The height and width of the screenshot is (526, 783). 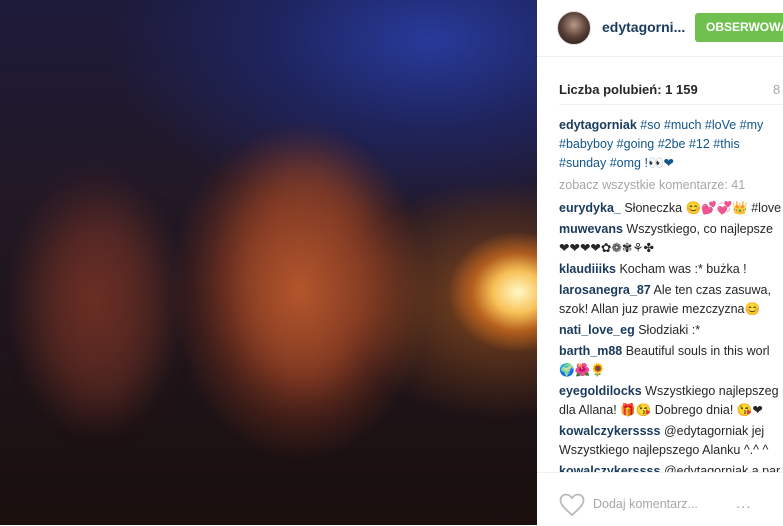 I want to click on comment-item: kowalczykerssss @edytagorniak a par, so click(x=671, y=467).